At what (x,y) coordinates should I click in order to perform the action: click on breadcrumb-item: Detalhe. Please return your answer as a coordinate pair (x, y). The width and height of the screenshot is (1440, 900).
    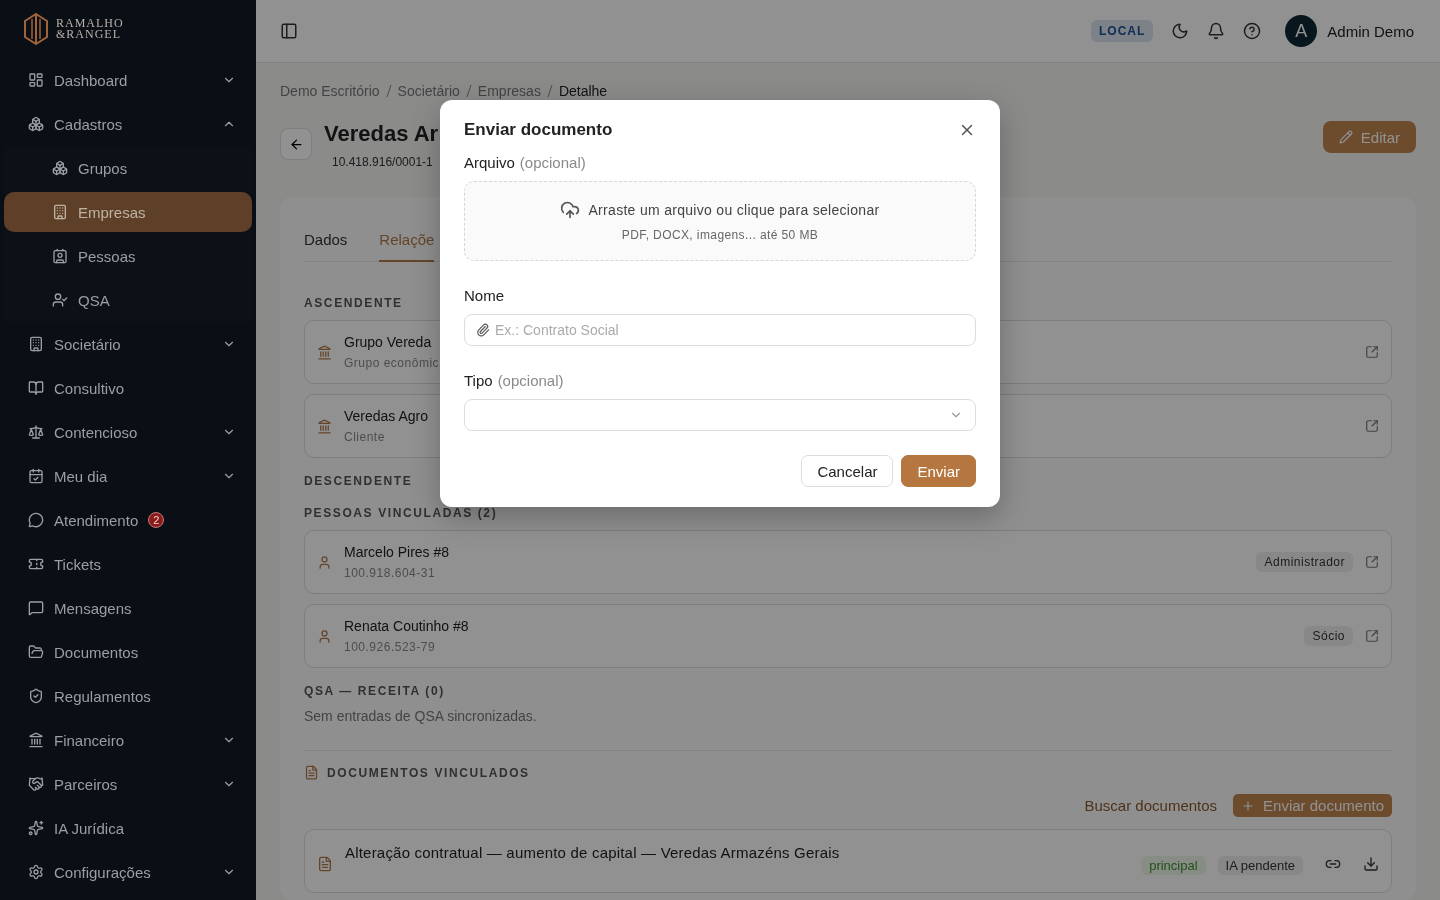
    Looking at the image, I should click on (583, 91).